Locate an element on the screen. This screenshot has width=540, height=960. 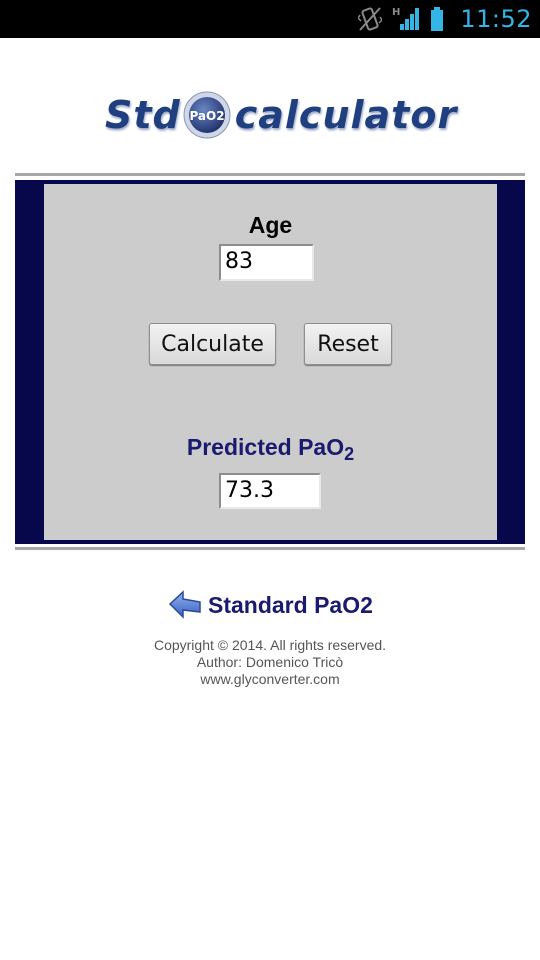
website-link: www.glyconverter.com is located at coordinates (270, 679).